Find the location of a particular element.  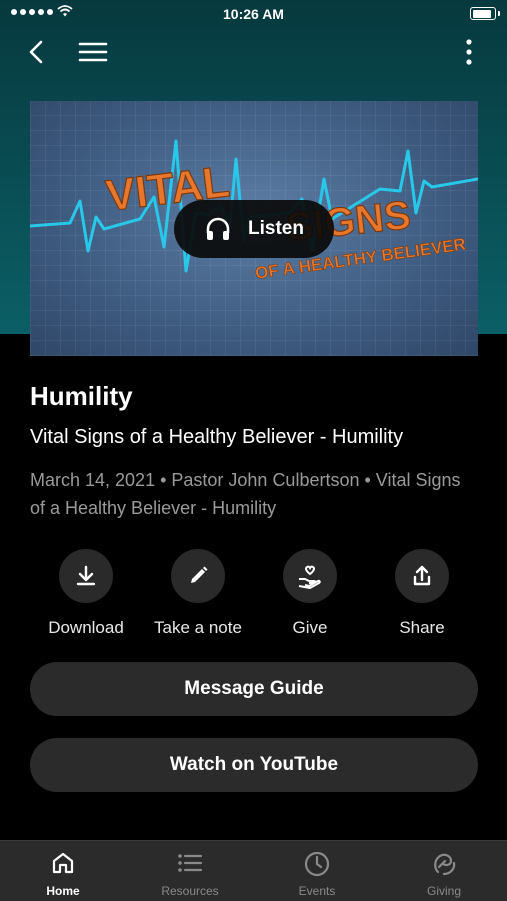

action-row: Download Take a note Give Share is located at coordinates (254, 594).